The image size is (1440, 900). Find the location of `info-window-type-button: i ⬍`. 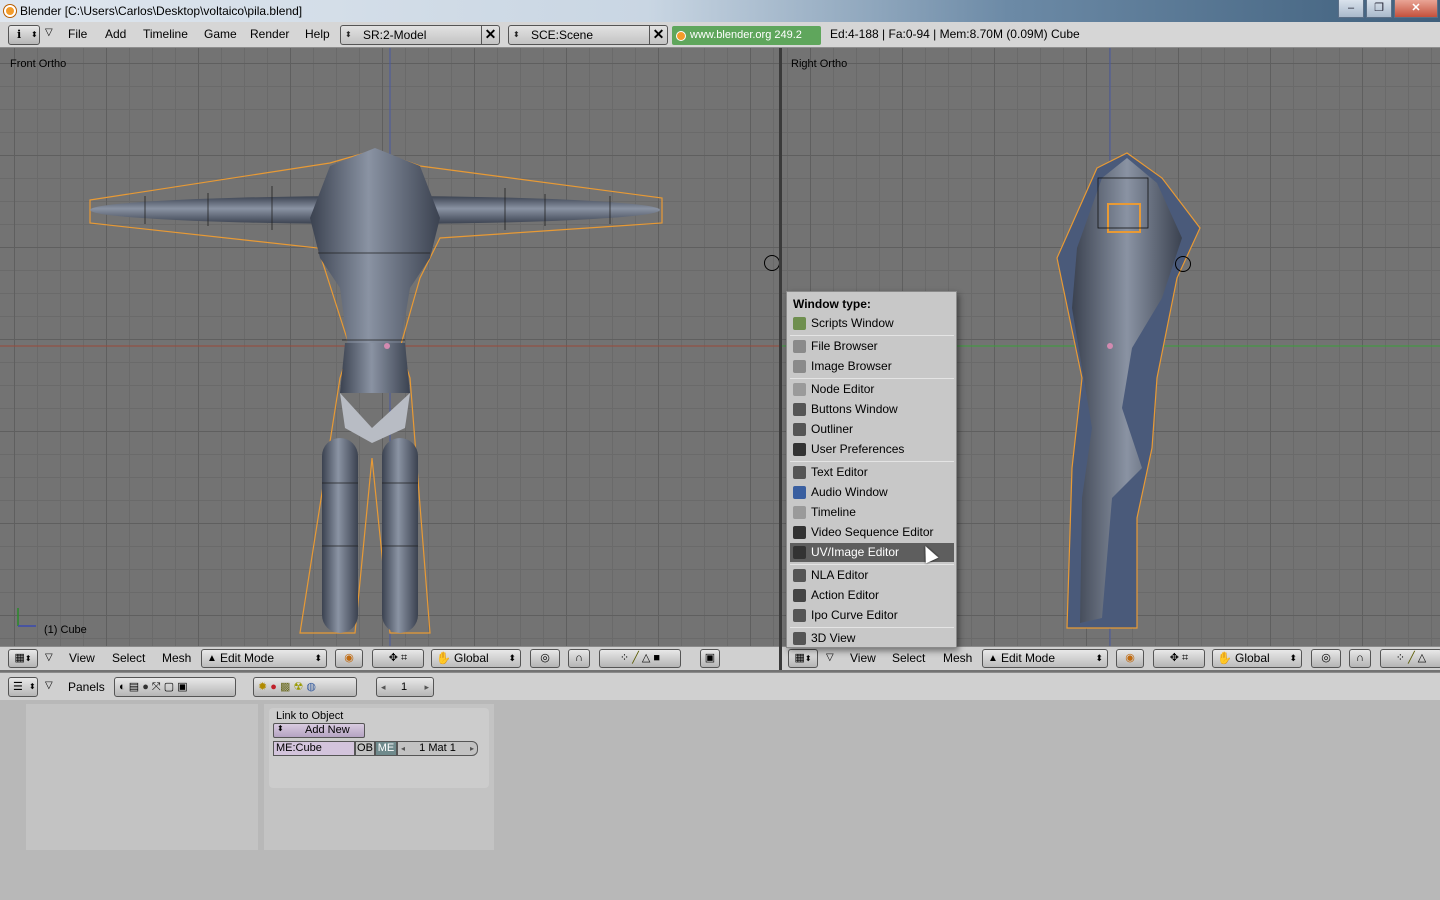

info-window-type-button: i ⬍ is located at coordinates (24, 35).